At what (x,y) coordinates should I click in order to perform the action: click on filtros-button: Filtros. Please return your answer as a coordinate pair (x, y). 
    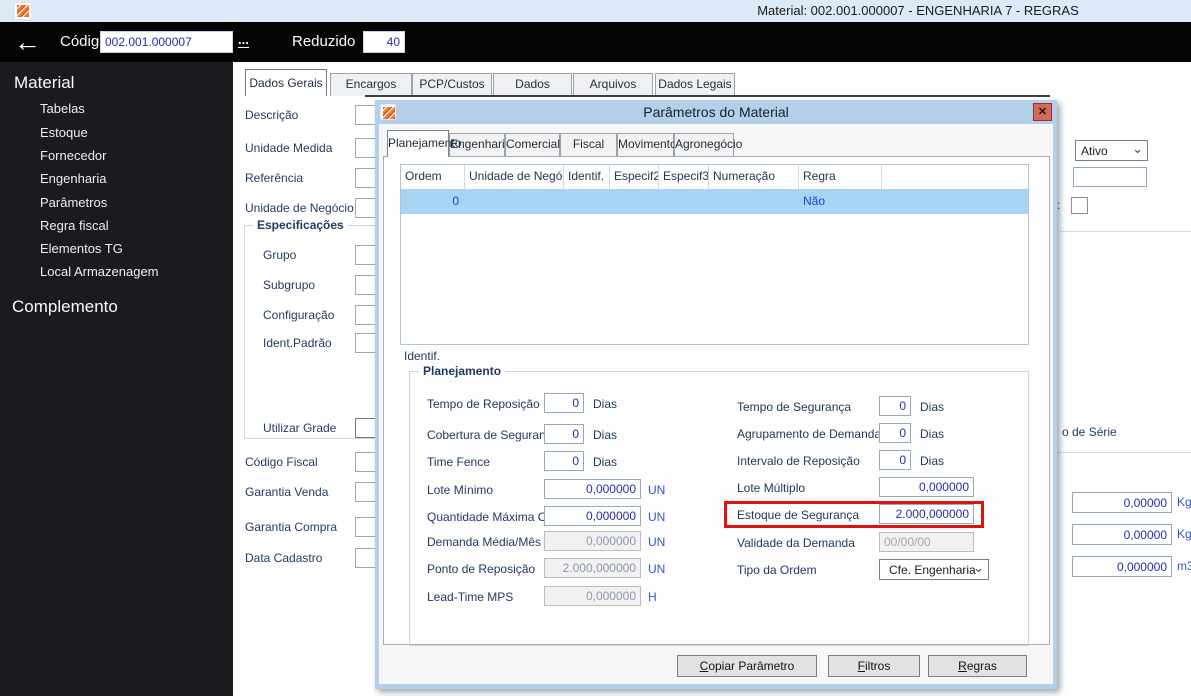
    Looking at the image, I should click on (874, 666).